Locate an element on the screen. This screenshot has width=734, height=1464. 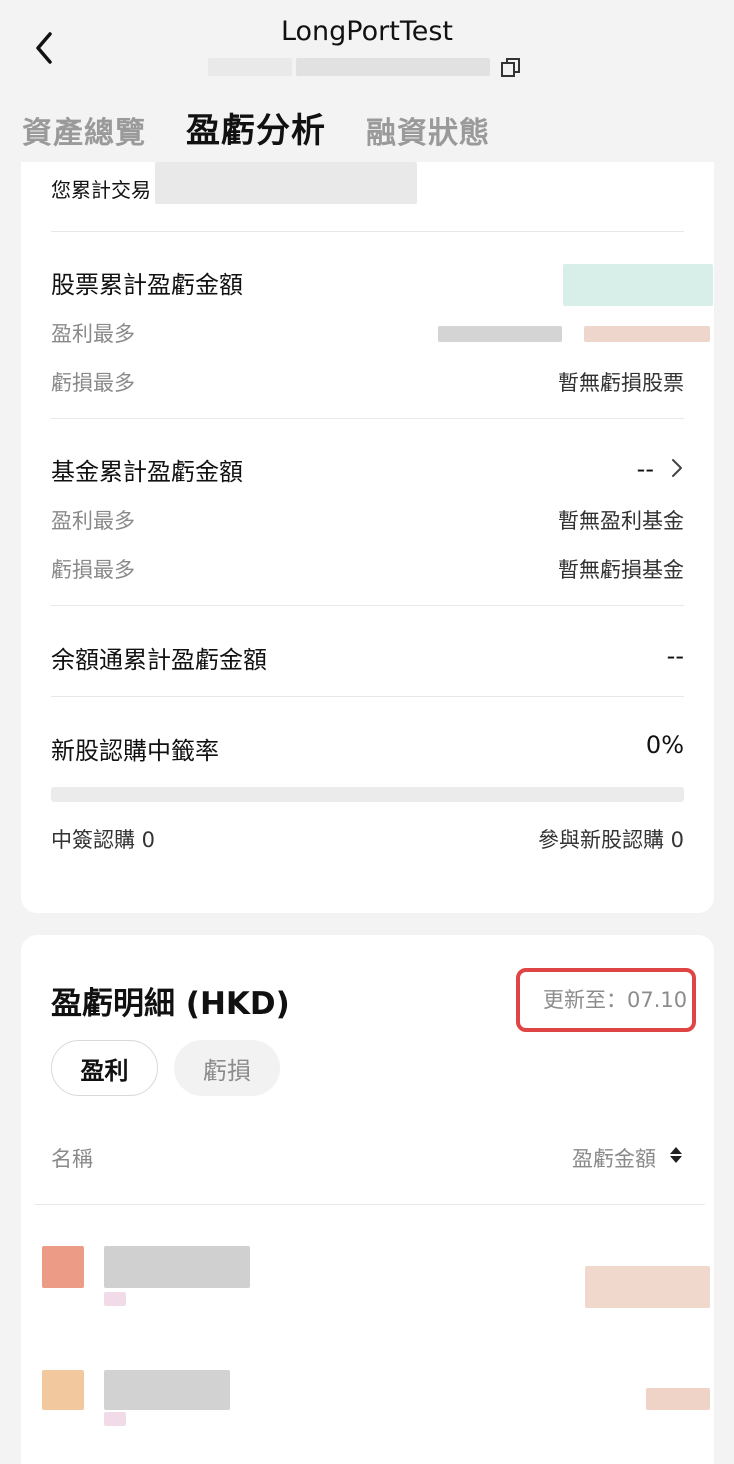
cumulative-trade-masked is located at coordinates (286, 183).